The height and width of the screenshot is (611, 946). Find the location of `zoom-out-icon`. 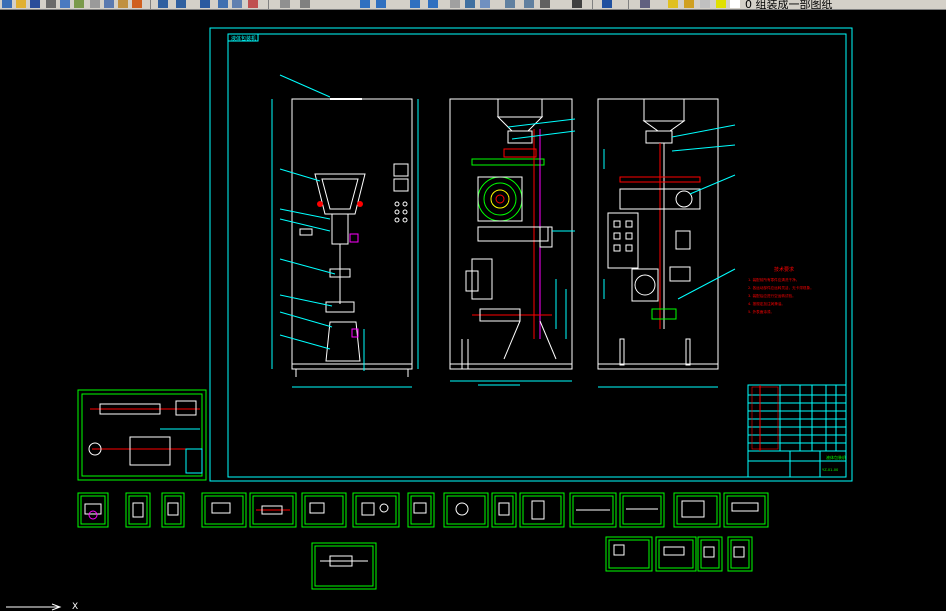

zoom-out-icon is located at coordinates (433, 4).